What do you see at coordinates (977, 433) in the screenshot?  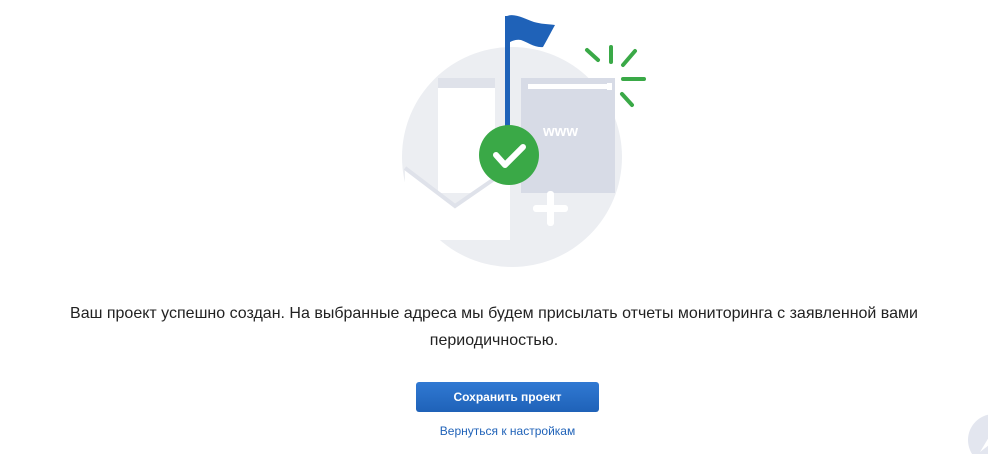 I see `chat-widget-icon` at bounding box center [977, 433].